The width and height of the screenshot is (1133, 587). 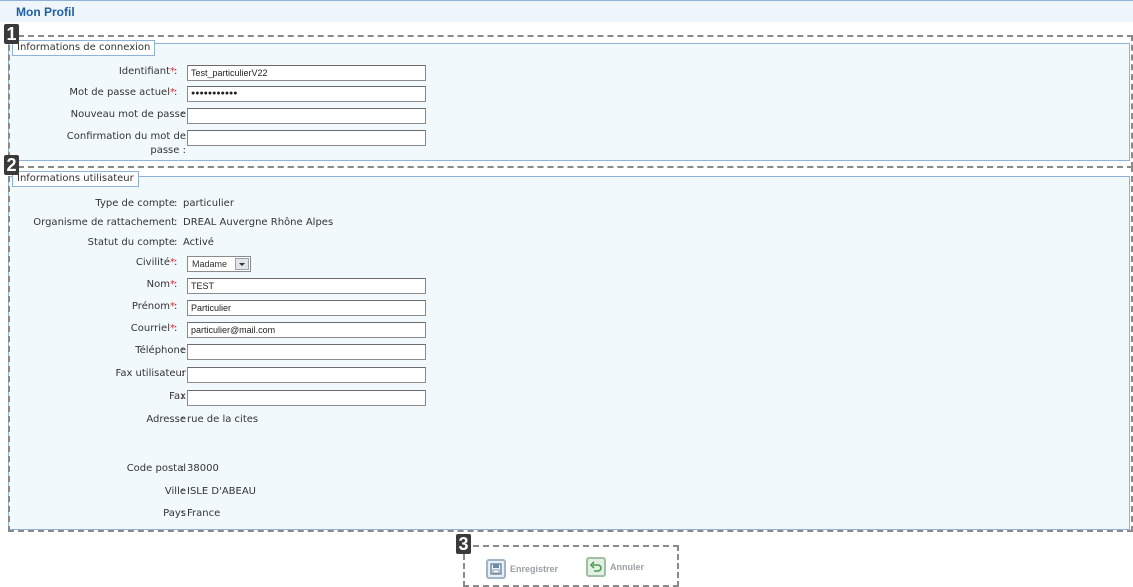 What do you see at coordinates (45, 12) in the screenshot?
I see `page-title: Mon Profil` at bounding box center [45, 12].